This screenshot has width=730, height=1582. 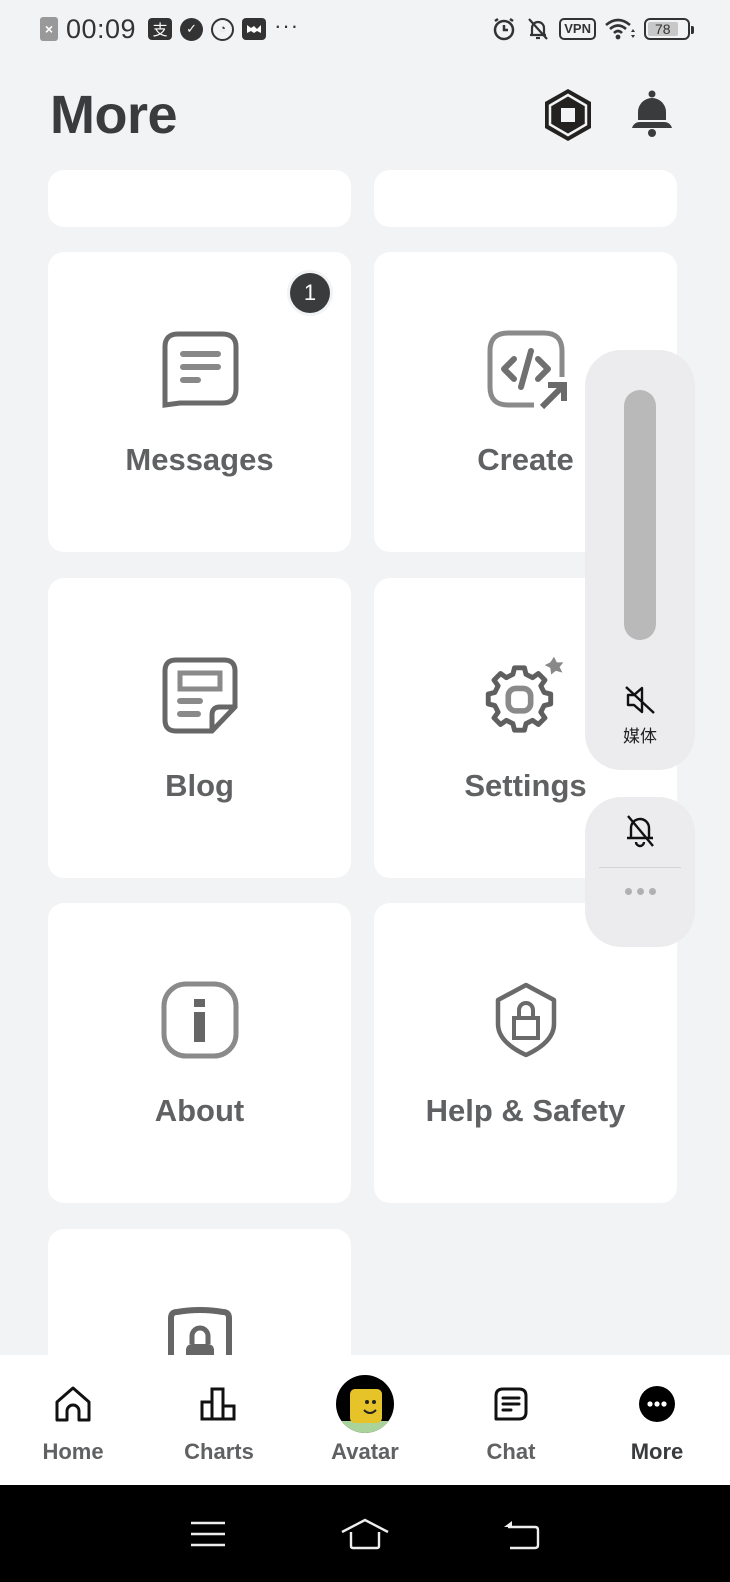 I want to click on volume-more-button, so click(x=640, y=891).